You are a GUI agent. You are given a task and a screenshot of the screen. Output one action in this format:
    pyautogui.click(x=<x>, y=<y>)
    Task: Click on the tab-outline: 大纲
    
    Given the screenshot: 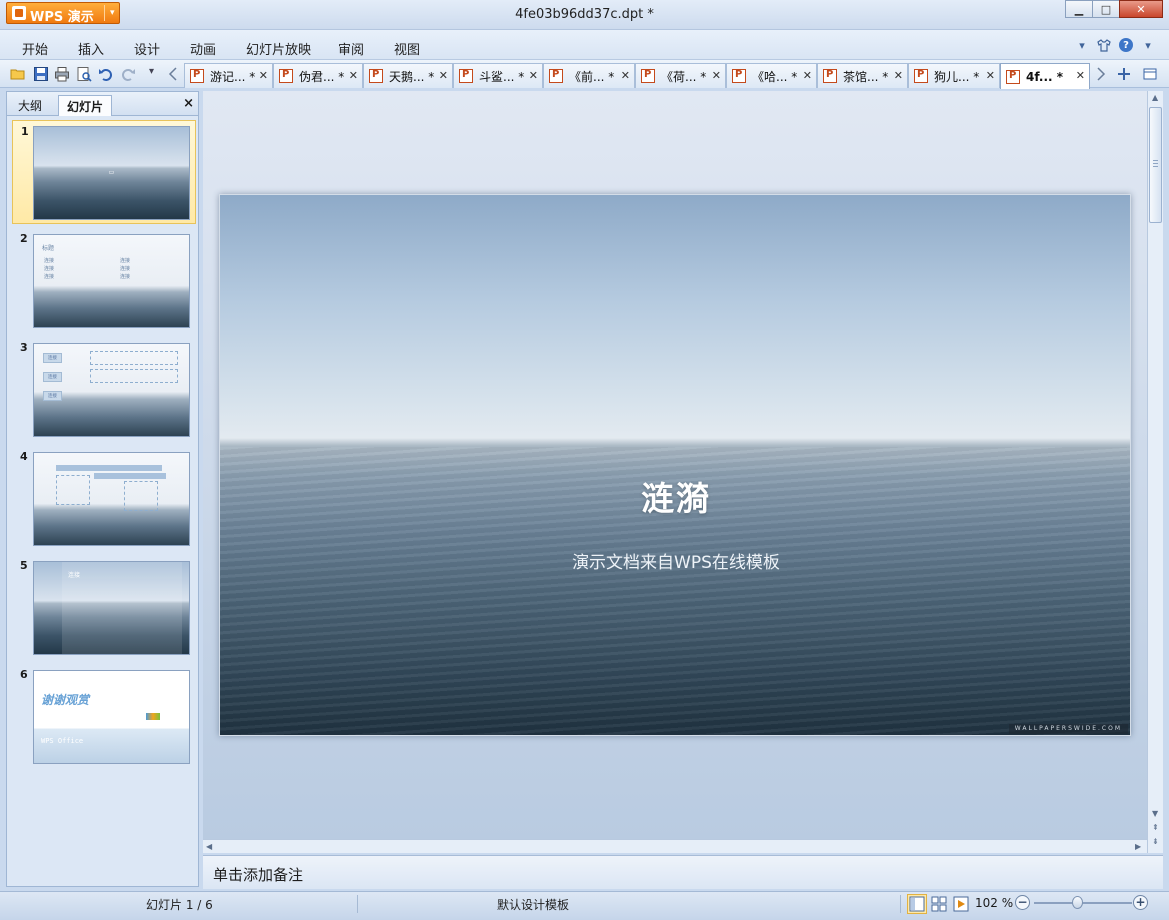 What is the action you would take?
    pyautogui.click(x=30, y=105)
    